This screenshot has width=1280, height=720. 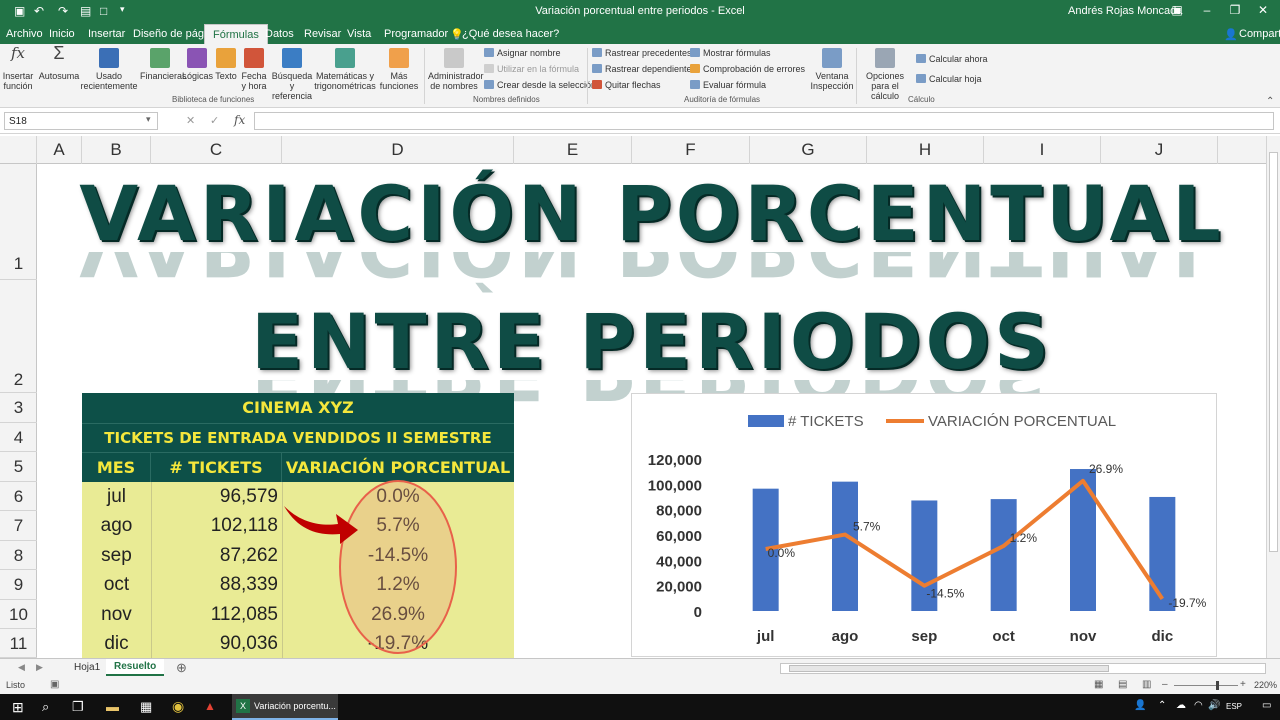 What do you see at coordinates (1206, 685) in the screenshot?
I see `zoom-slider` at bounding box center [1206, 685].